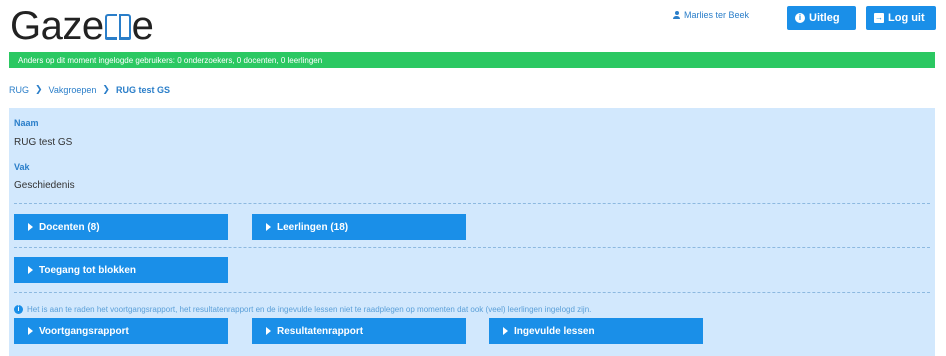 The height and width of the screenshot is (356, 946). What do you see at coordinates (19, 90) in the screenshot?
I see `breadcrumb-item-rug: RUG` at bounding box center [19, 90].